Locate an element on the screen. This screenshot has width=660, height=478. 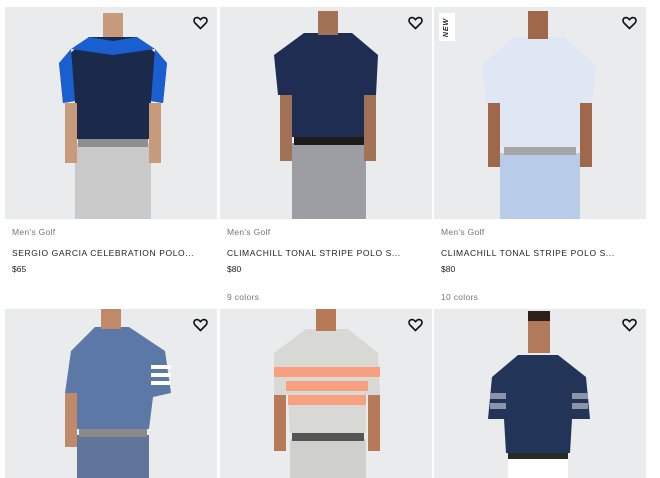
new-badge: NEW is located at coordinates (447, 27).